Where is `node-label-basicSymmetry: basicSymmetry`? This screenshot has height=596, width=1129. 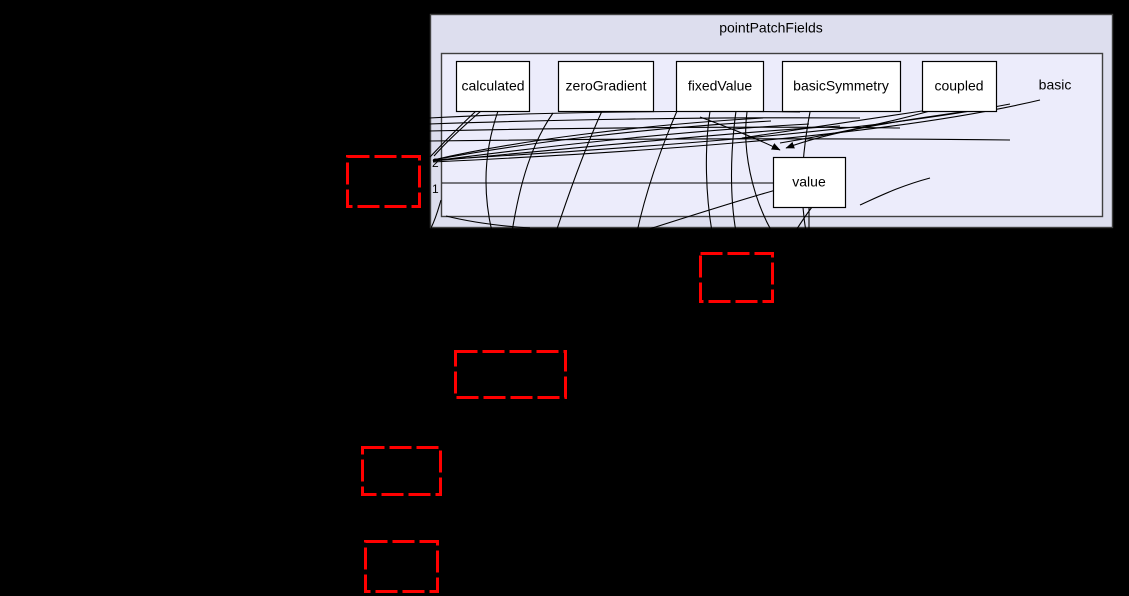 node-label-basicSymmetry: basicSymmetry is located at coordinates (841, 86).